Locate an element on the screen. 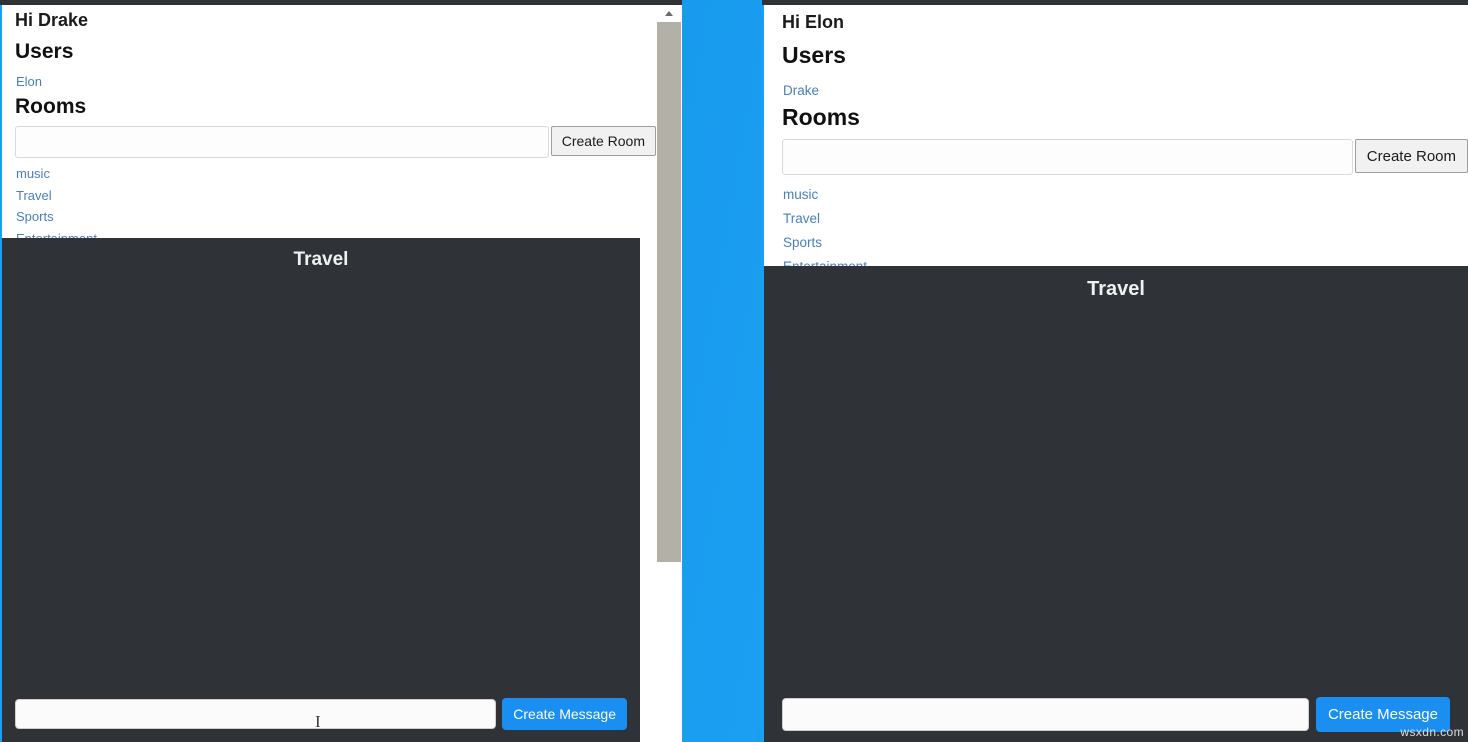  user-link-drake: Drake is located at coordinates (801, 91).